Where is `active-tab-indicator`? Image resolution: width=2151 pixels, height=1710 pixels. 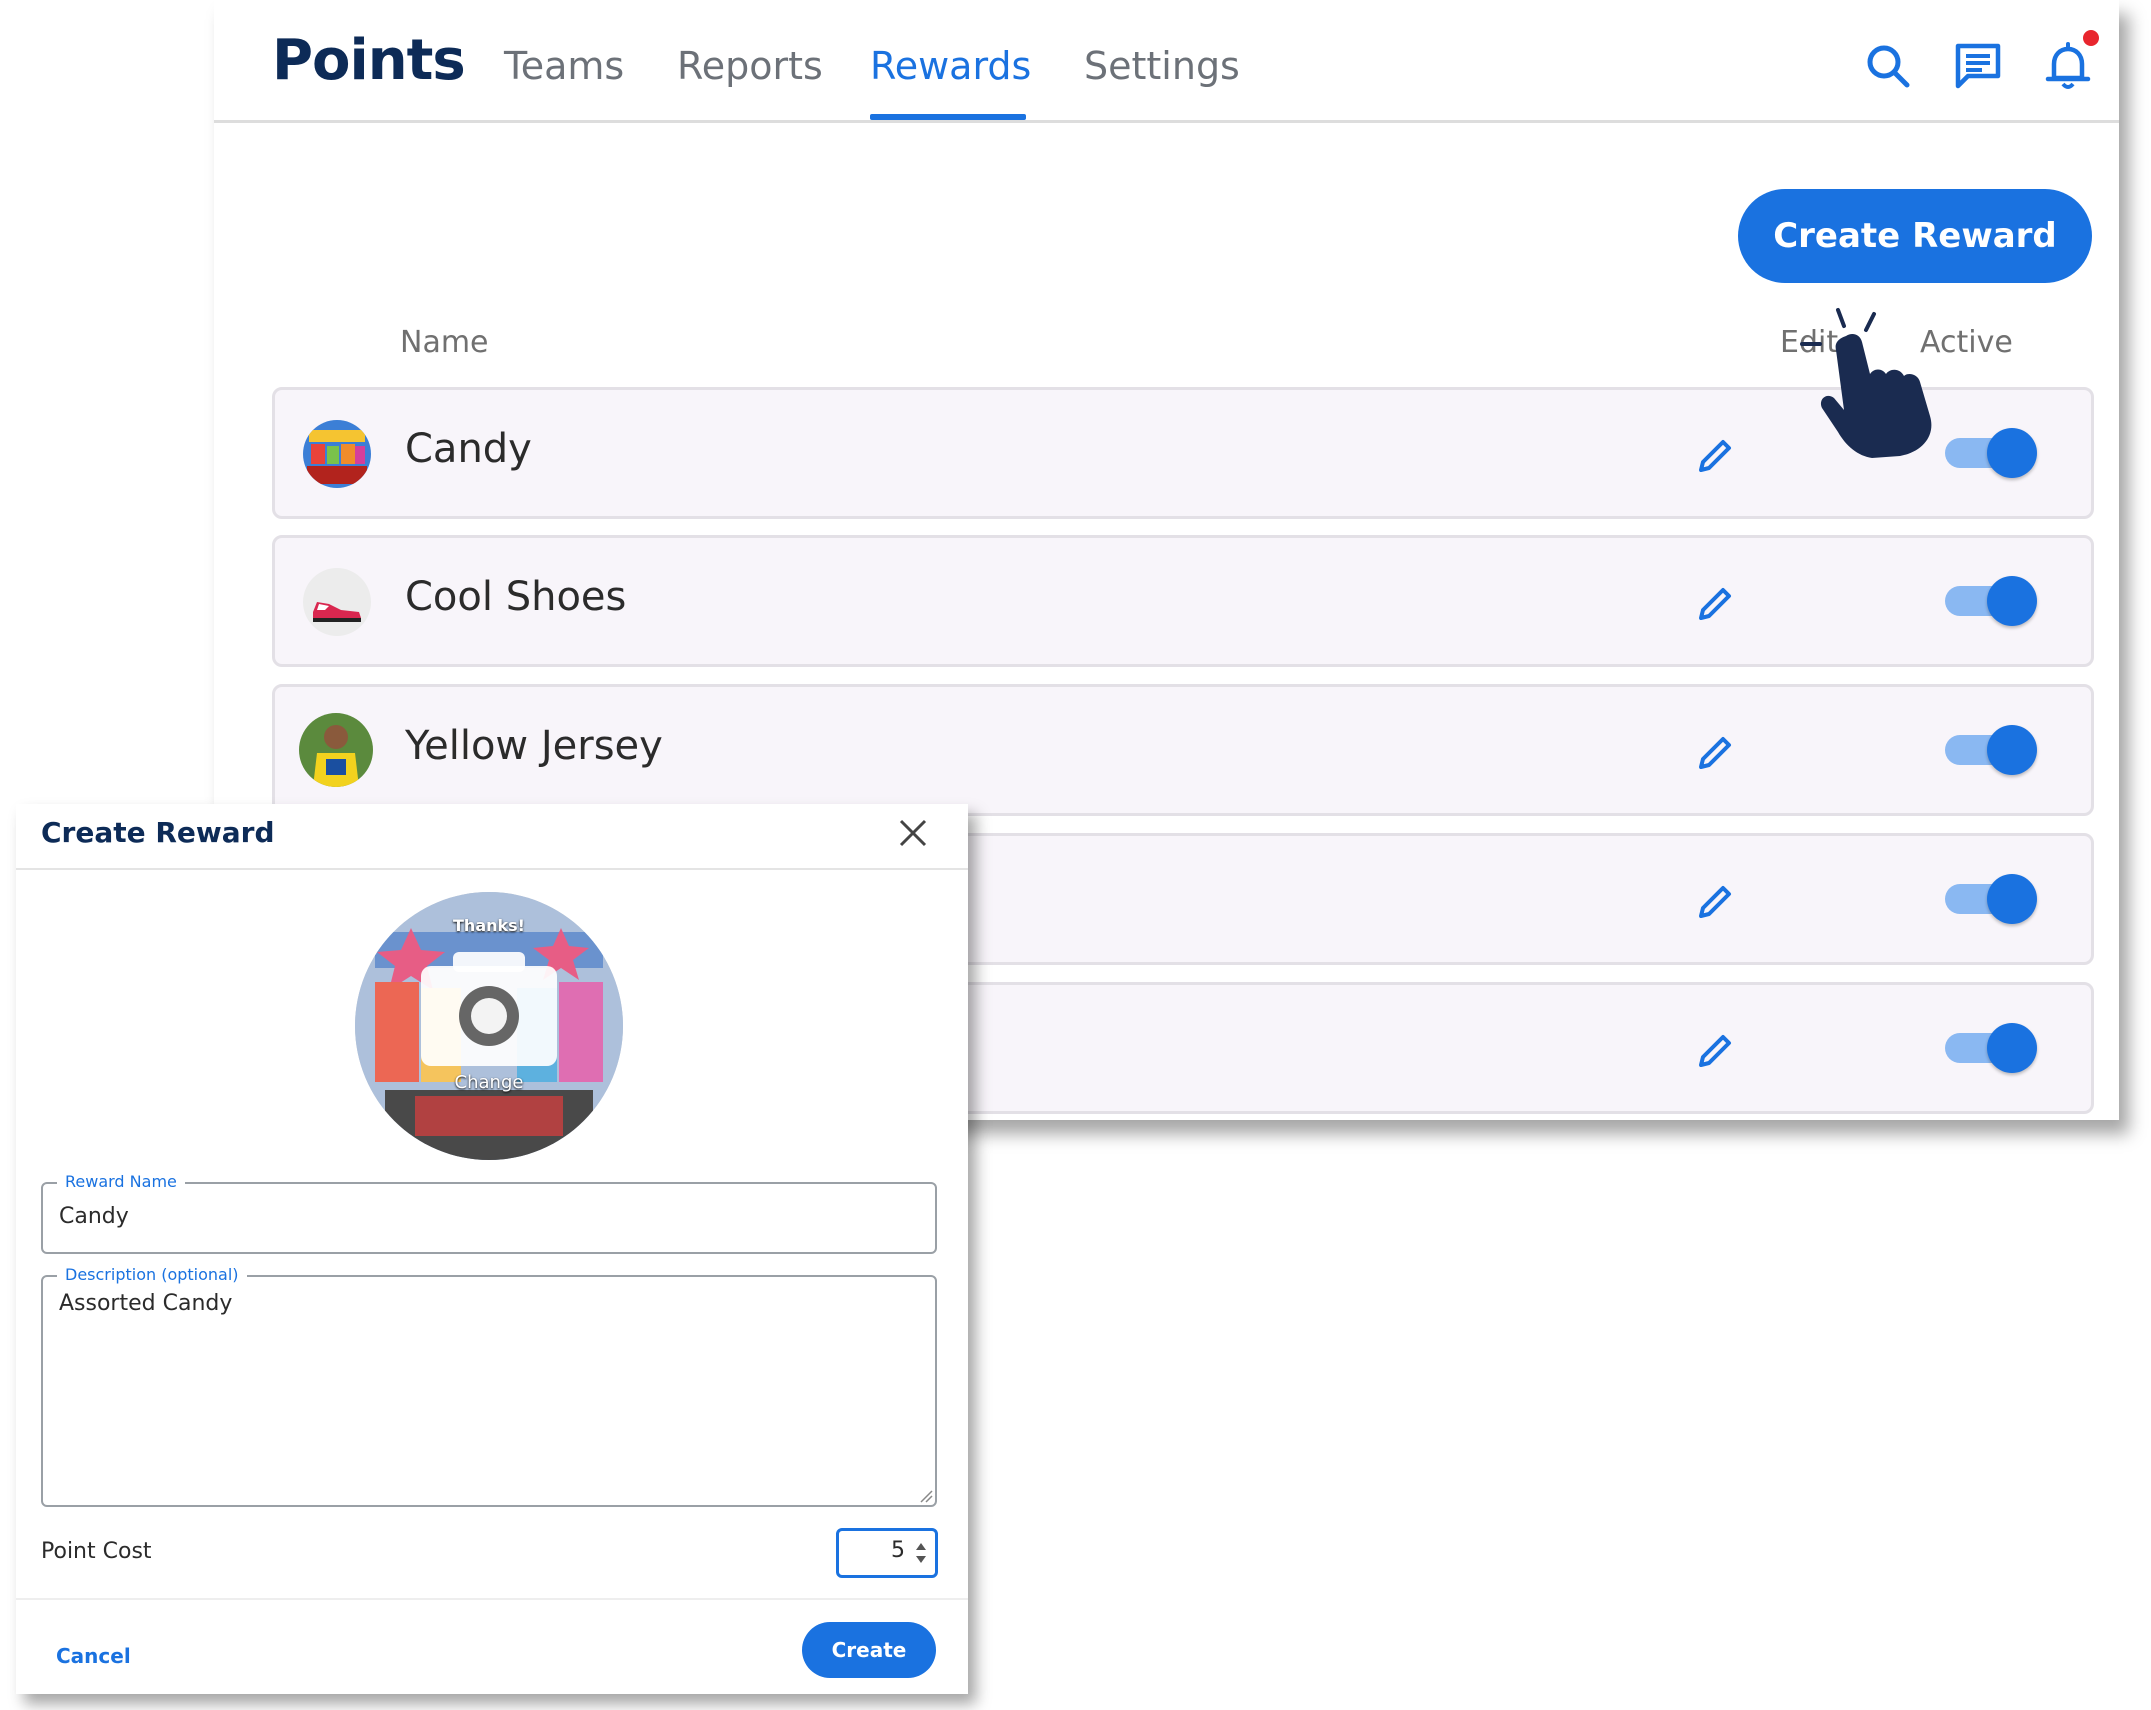
active-tab-indicator is located at coordinates (948, 117).